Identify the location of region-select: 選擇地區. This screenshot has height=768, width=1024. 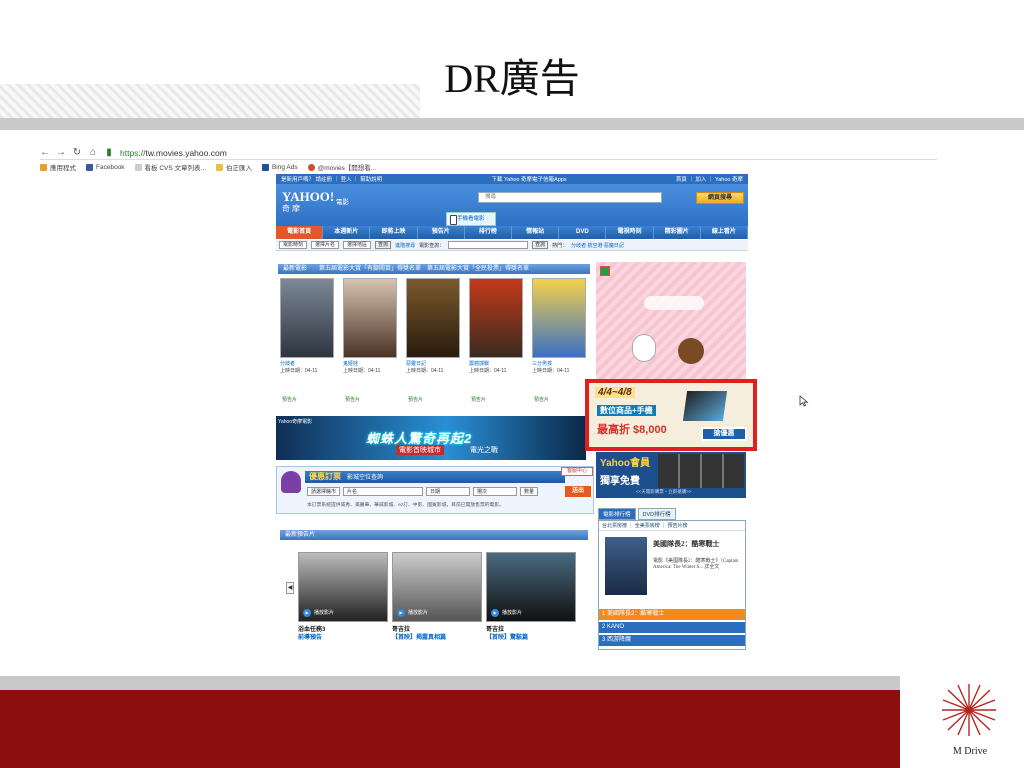
(357, 245).